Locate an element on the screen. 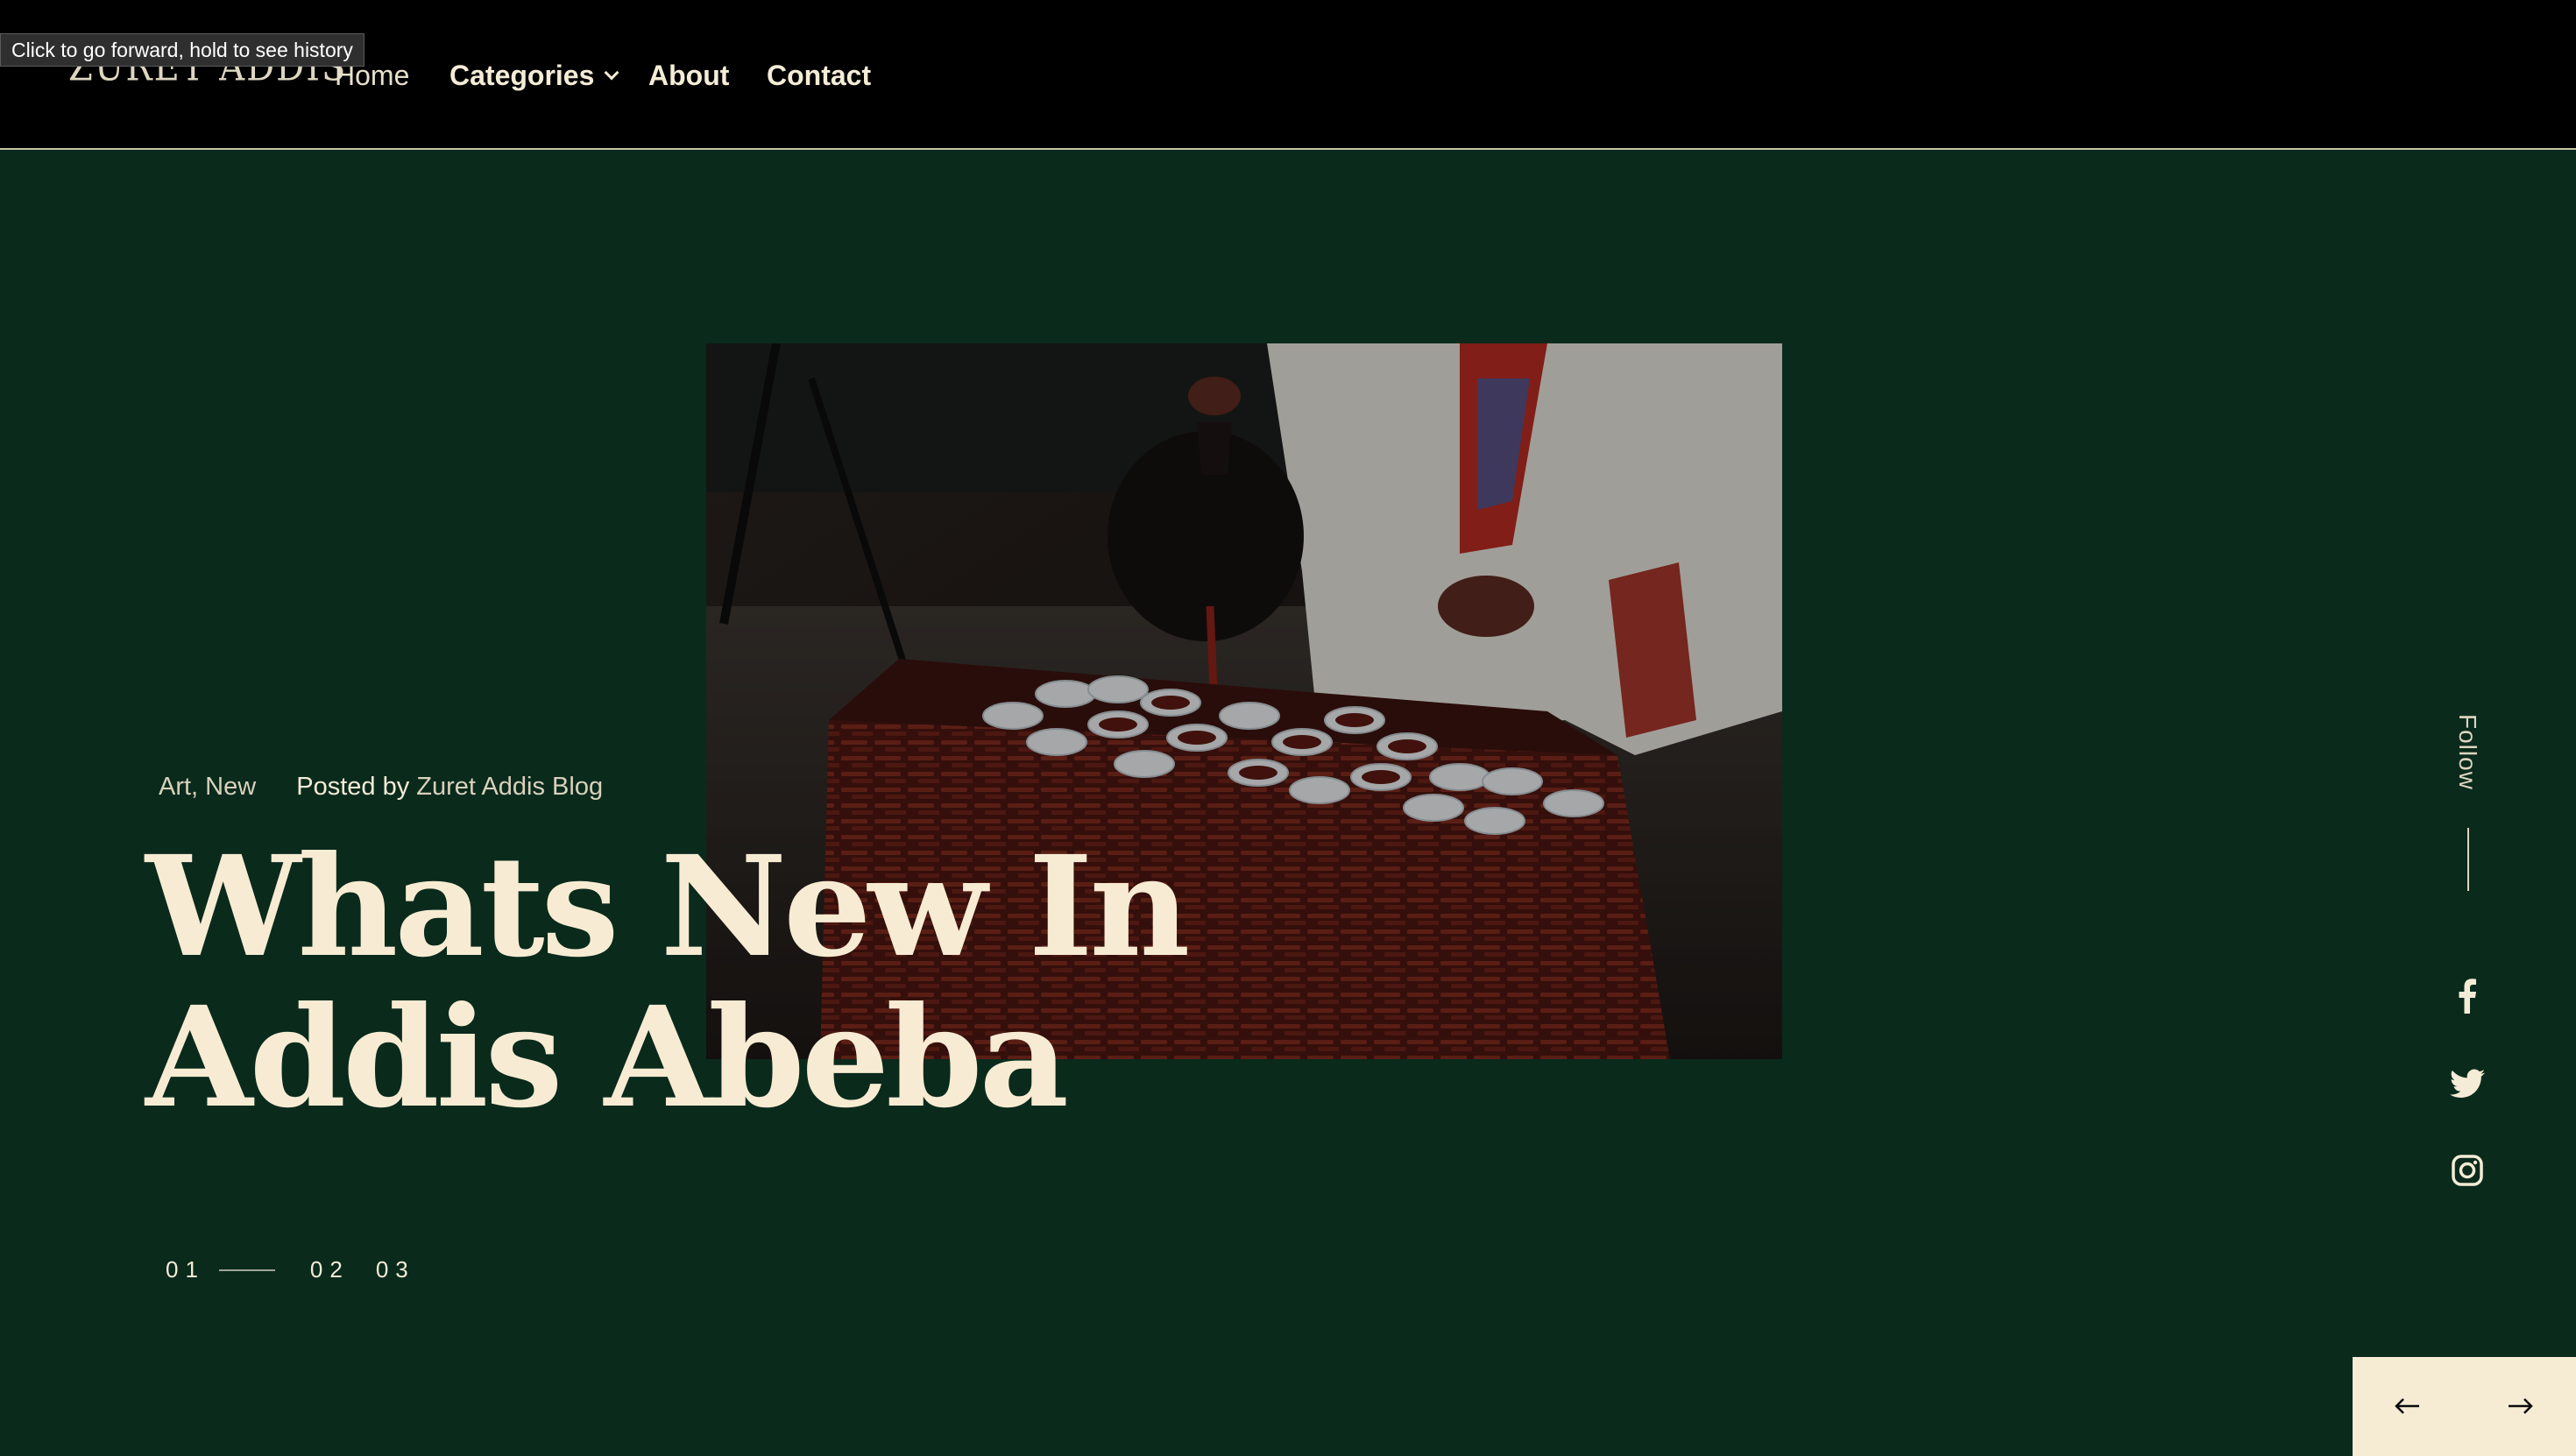 This screenshot has height=1456, width=2576. chevron-down-icon is located at coordinates (611, 73).